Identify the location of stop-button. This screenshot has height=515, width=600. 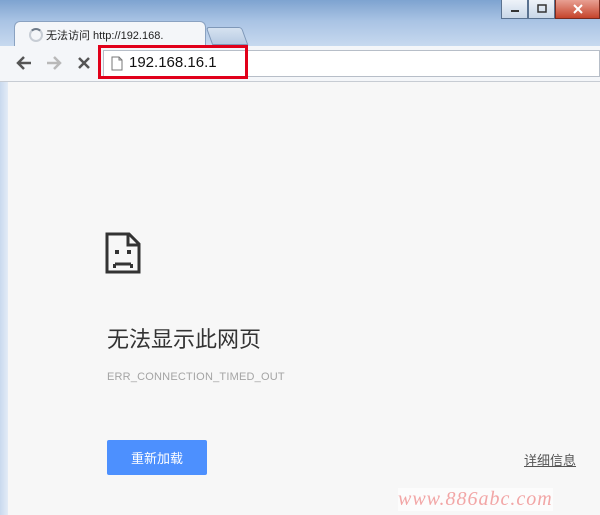
(84, 63).